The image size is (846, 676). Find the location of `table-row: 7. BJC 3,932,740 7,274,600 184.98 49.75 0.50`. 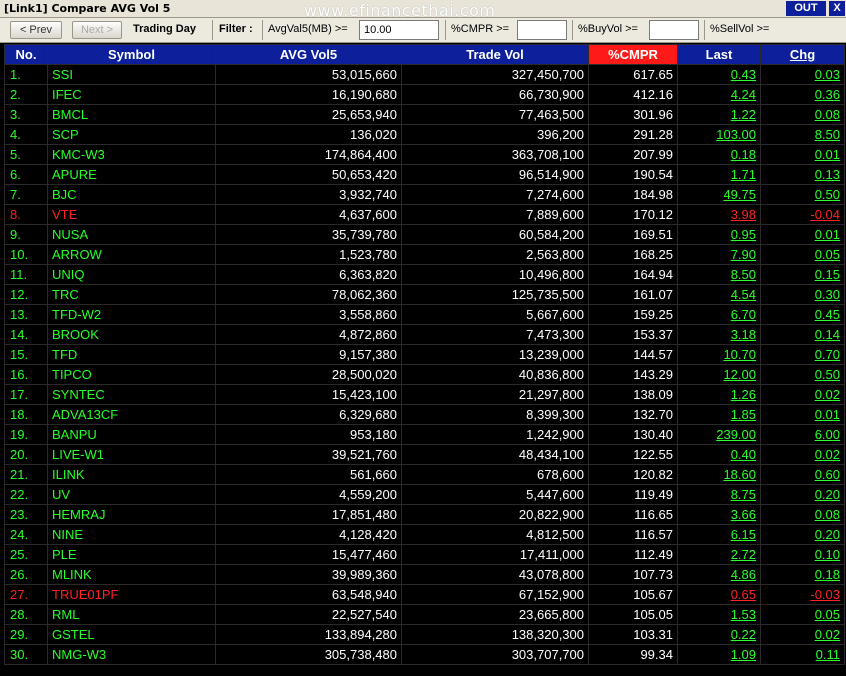

table-row: 7. BJC 3,932,740 7,274,600 184.98 49.75 0.50 is located at coordinates (424, 194).